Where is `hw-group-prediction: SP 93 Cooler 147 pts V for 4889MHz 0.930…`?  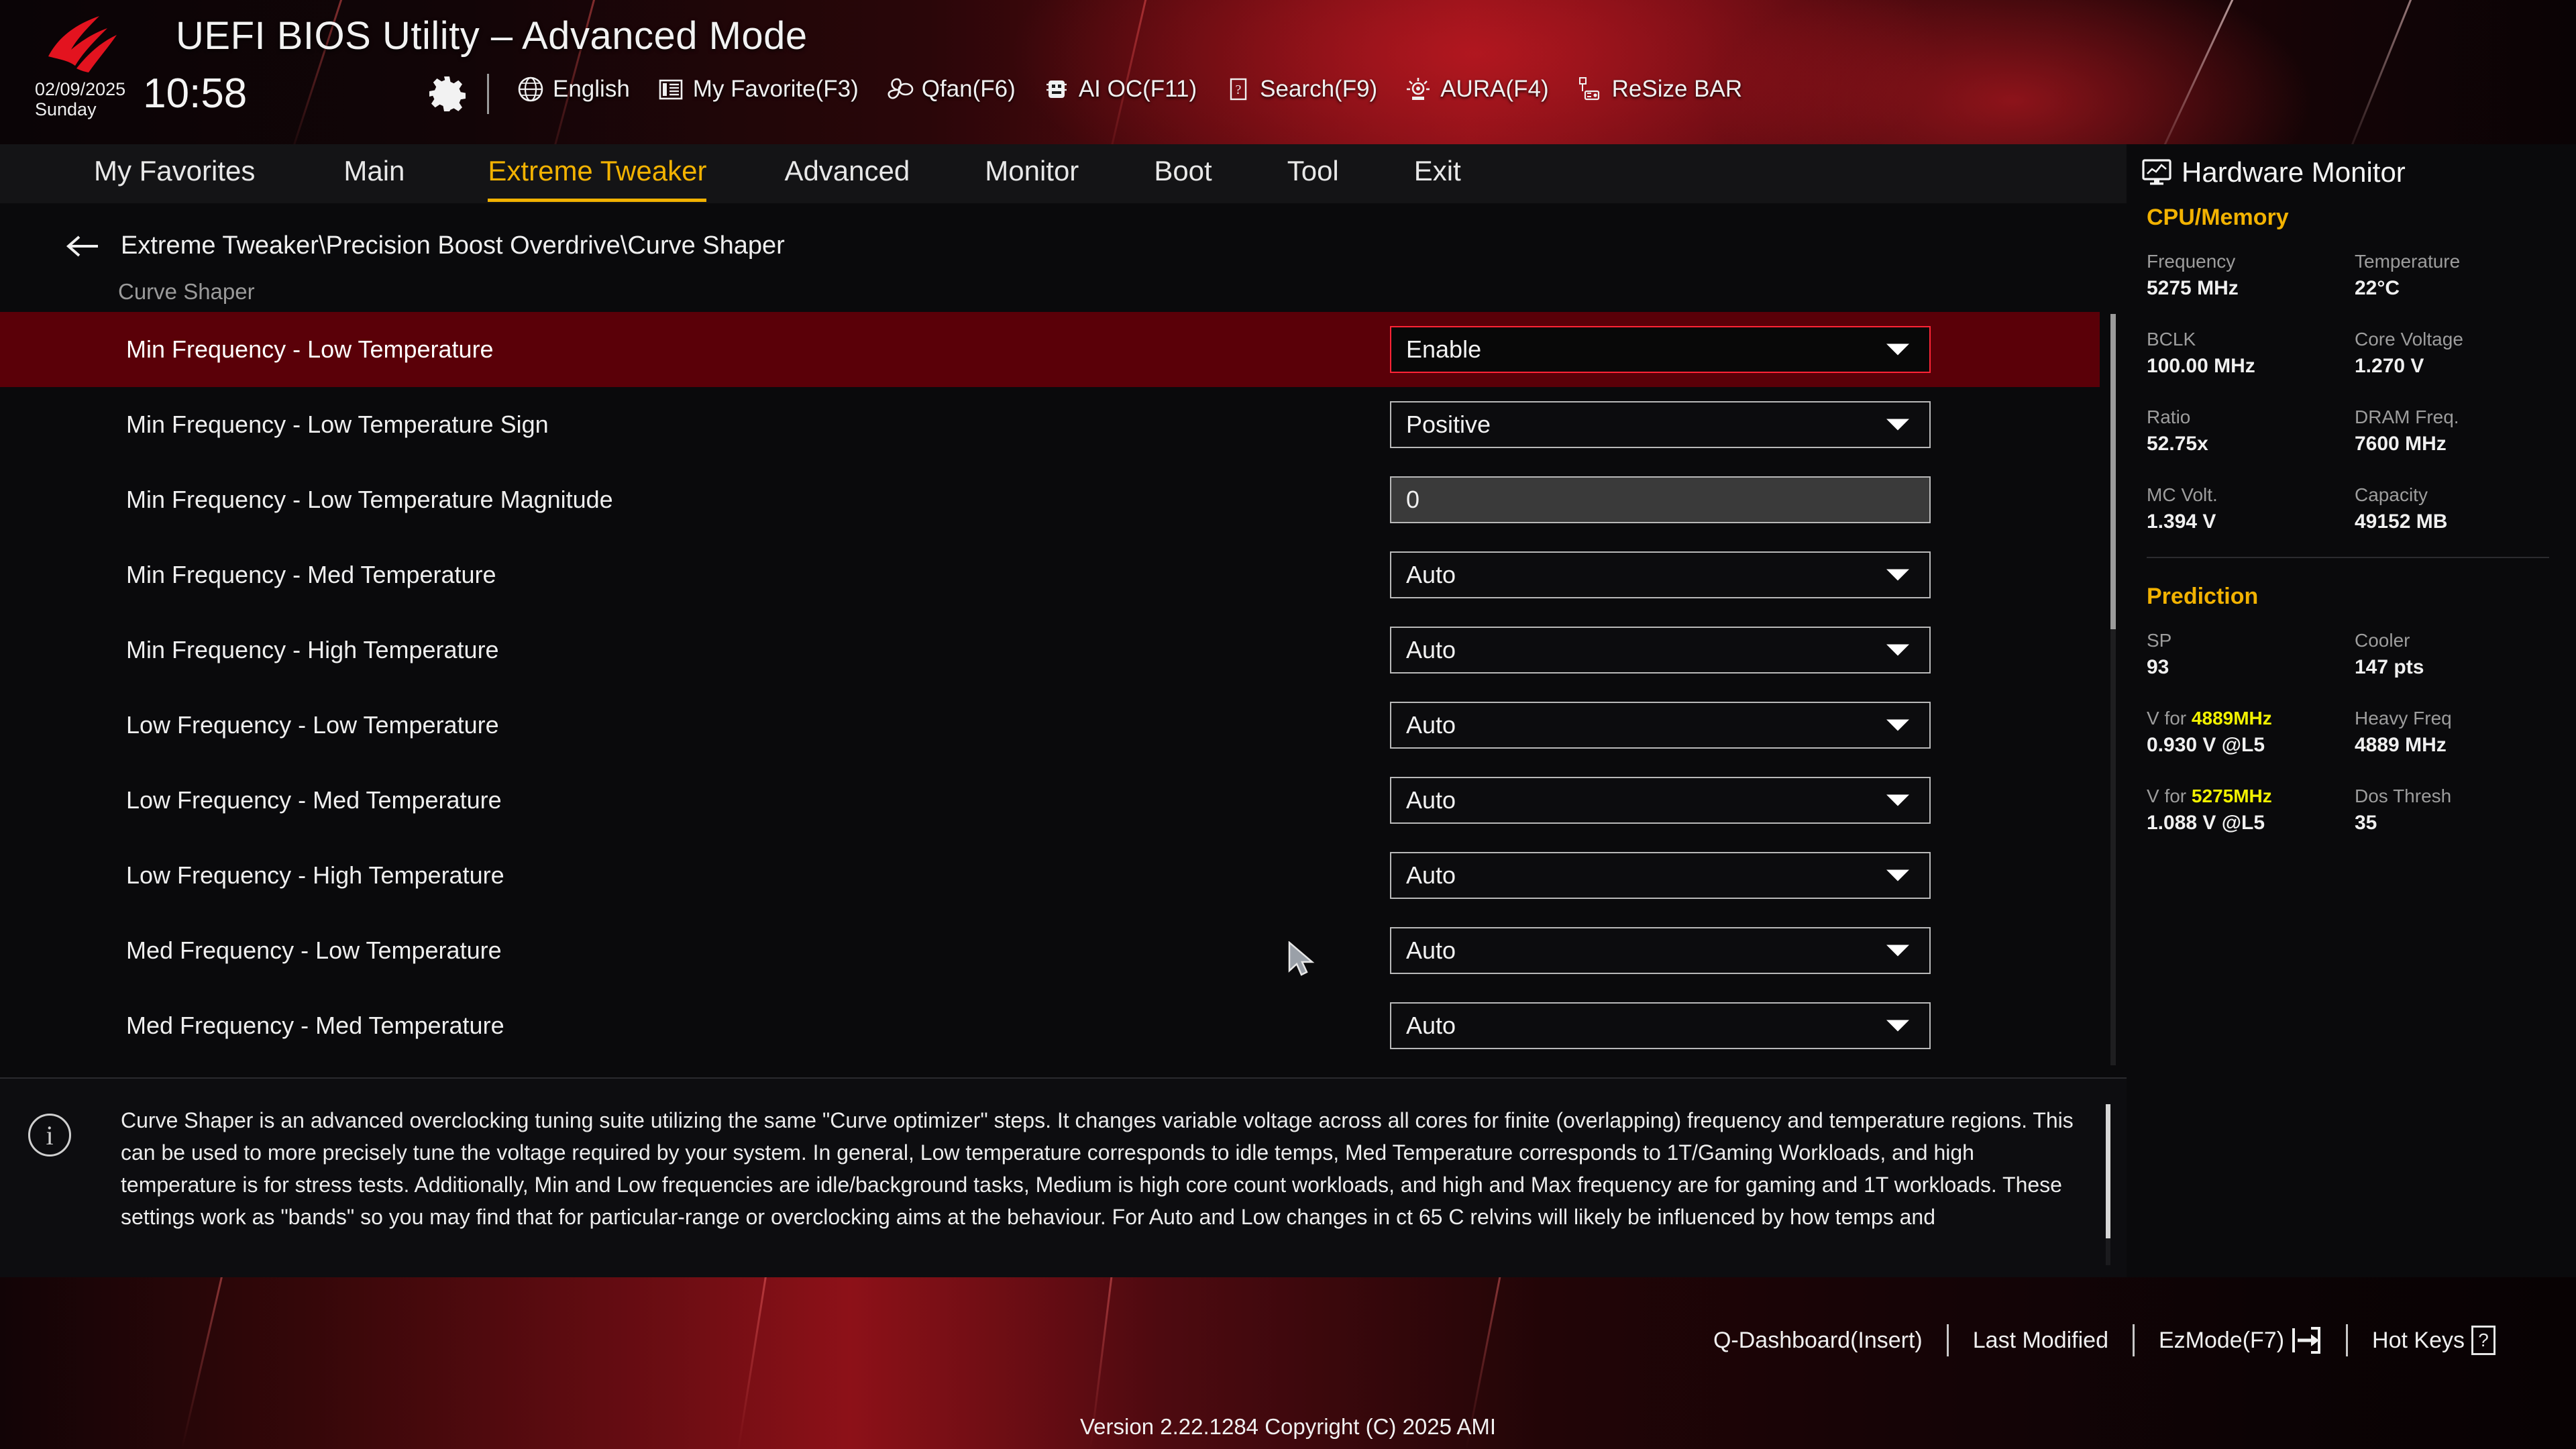
hw-group-prediction: SP 93 Cooler 147 pts V for 4889MHz 0.930… is located at coordinates (2355, 744).